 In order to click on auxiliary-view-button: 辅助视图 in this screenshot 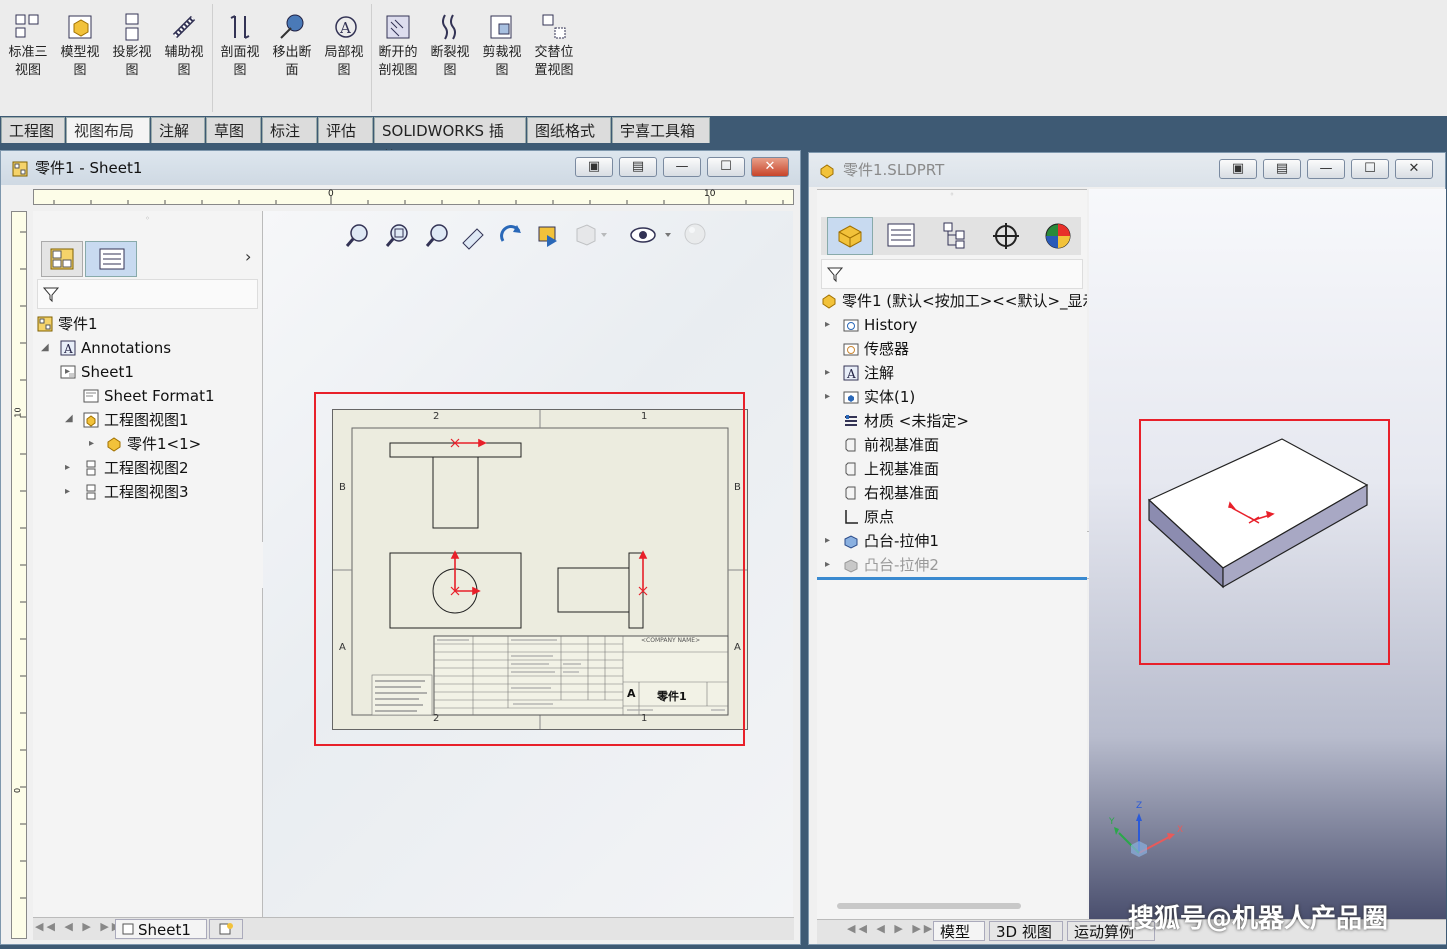, I will do `click(184, 58)`.